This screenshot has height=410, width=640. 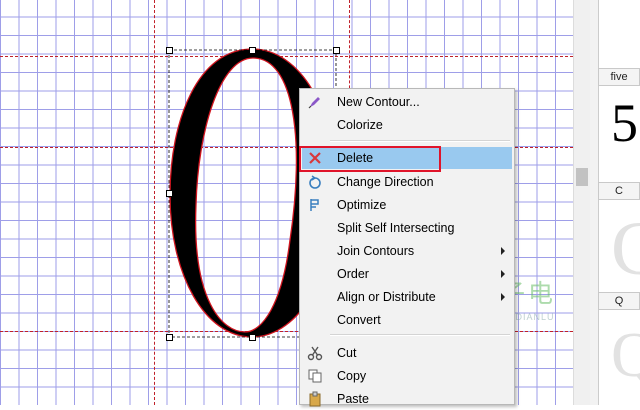 What do you see at coordinates (407, 274) in the screenshot?
I see `menu-item-order: Order` at bounding box center [407, 274].